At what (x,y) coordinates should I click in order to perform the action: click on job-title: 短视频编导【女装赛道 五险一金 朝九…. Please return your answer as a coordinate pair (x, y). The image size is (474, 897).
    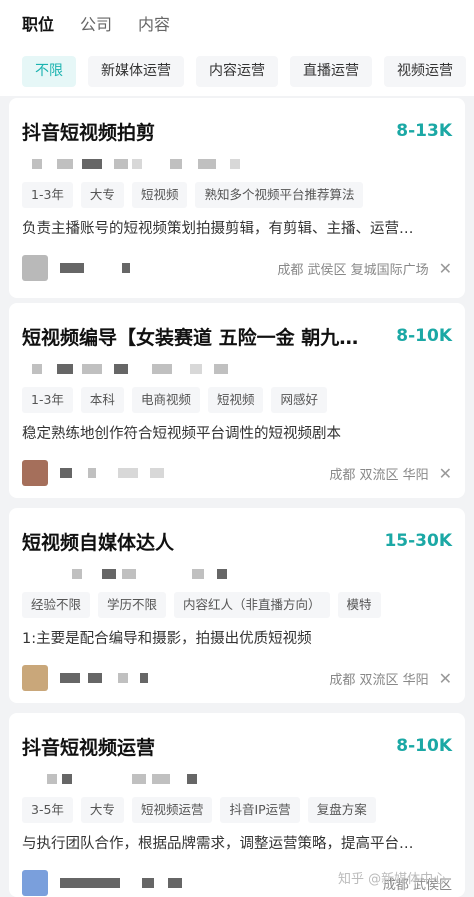
    Looking at the image, I should click on (190, 337).